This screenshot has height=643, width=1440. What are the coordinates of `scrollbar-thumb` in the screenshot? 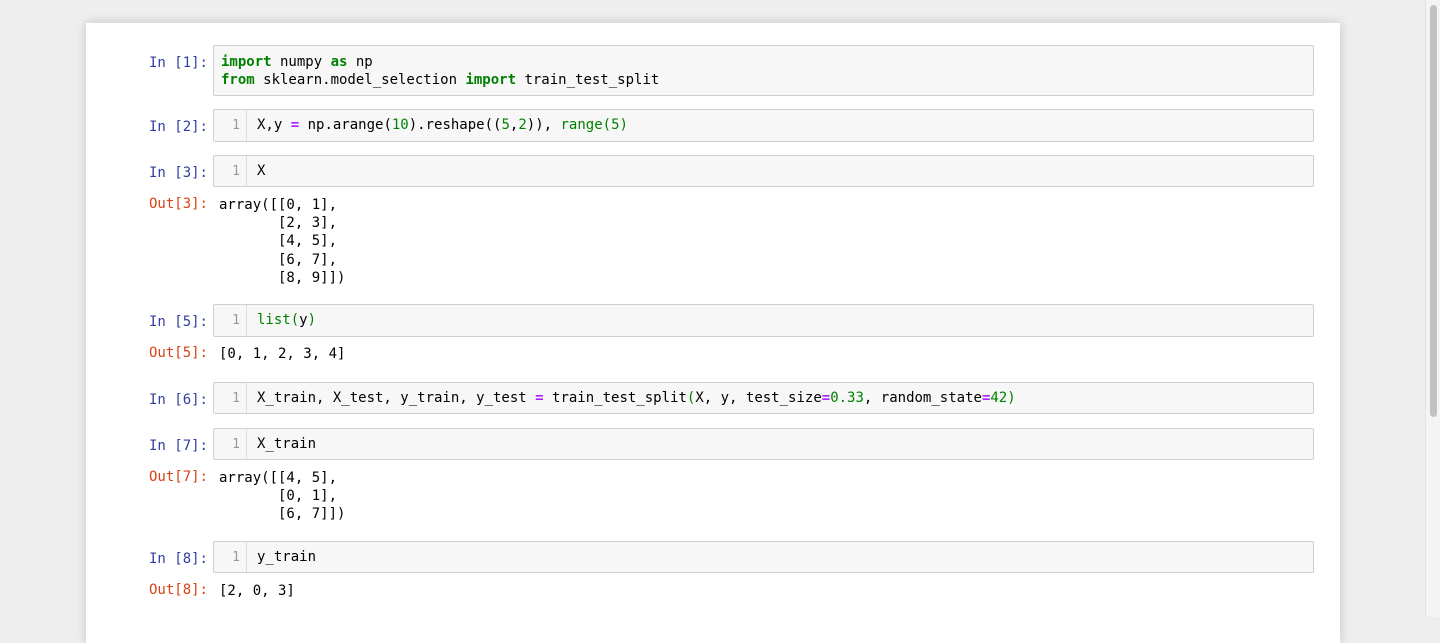 It's located at (1433, 211).